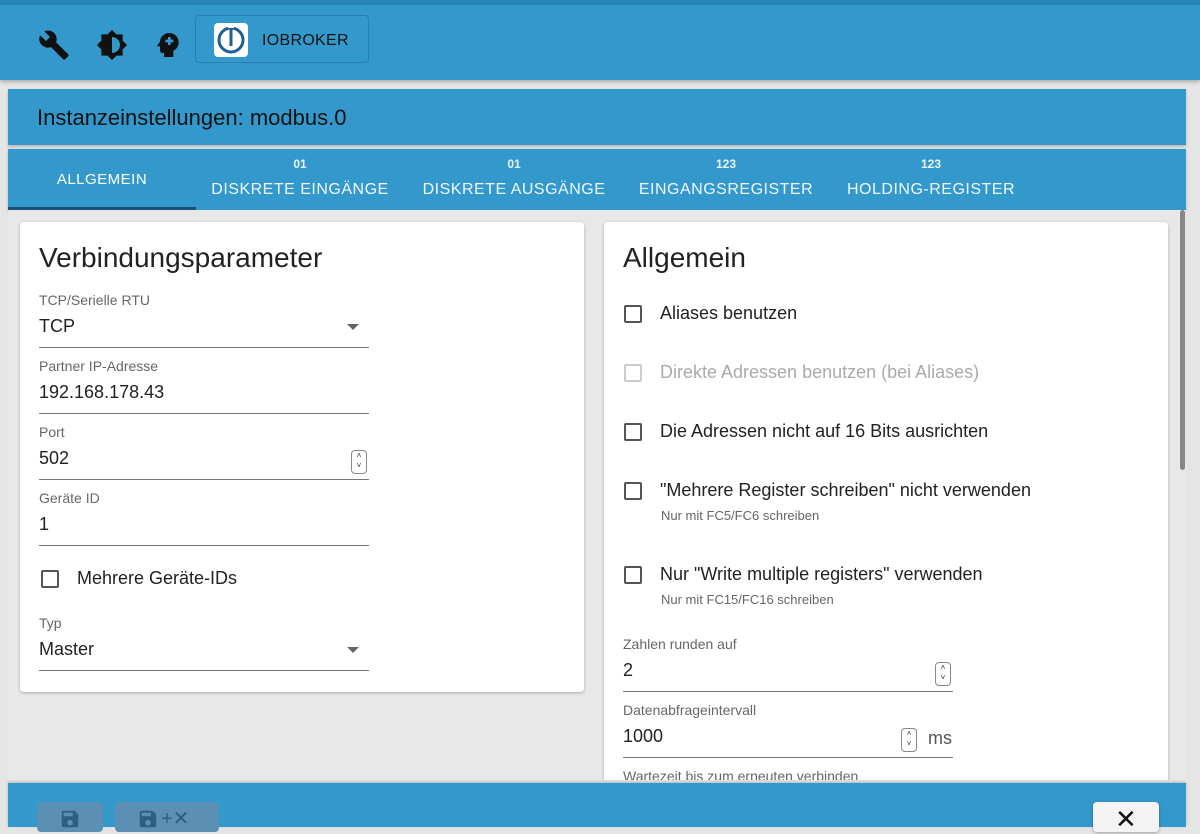  What do you see at coordinates (70, 817) in the screenshot?
I see `save-button` at bounding box center [70, 817].